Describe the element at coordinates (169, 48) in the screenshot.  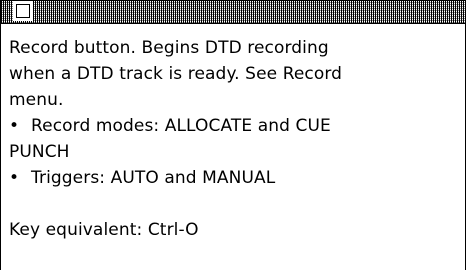
I see `description-line-1: Record button. Begins DTD recording` at that location.